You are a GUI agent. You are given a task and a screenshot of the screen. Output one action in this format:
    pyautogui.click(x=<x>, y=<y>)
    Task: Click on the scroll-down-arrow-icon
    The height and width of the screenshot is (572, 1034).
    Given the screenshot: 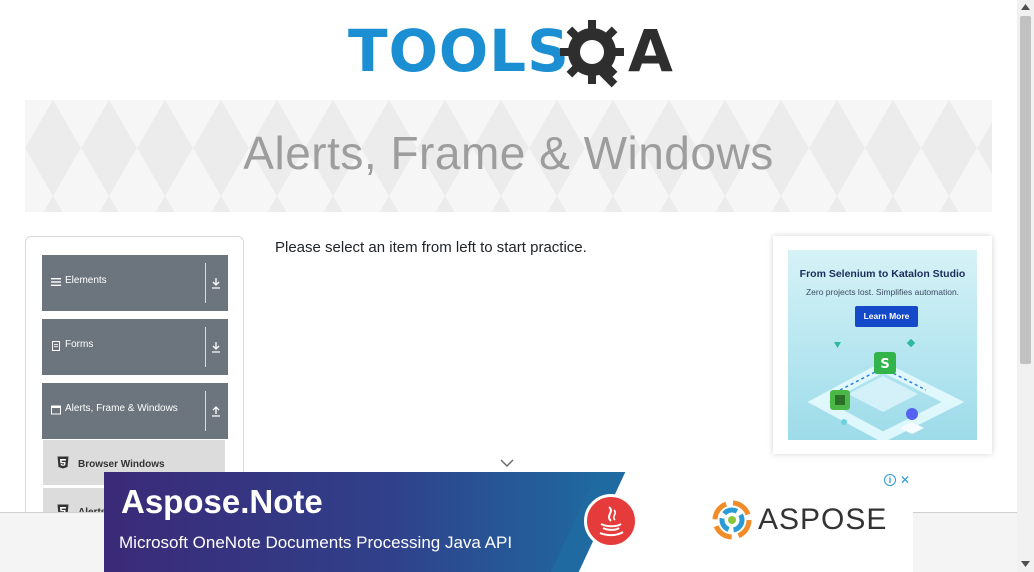 What is the action you would take?
    pyautogui.click(x=1025, y=564)
    